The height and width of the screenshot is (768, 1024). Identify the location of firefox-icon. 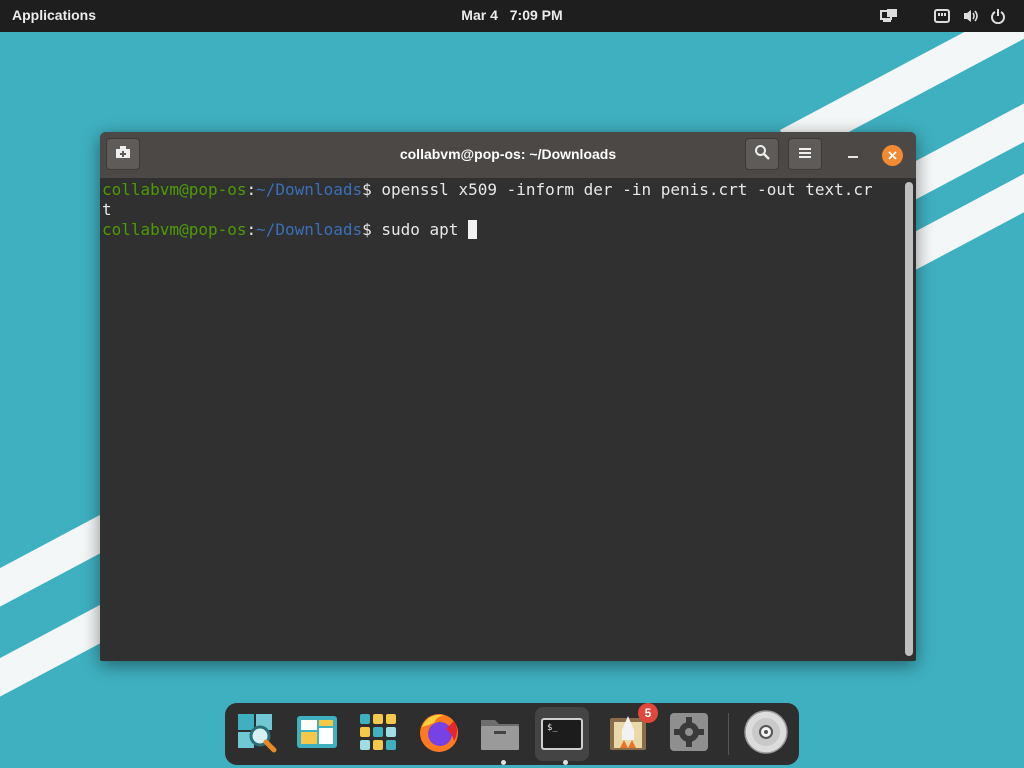
(439, 734).